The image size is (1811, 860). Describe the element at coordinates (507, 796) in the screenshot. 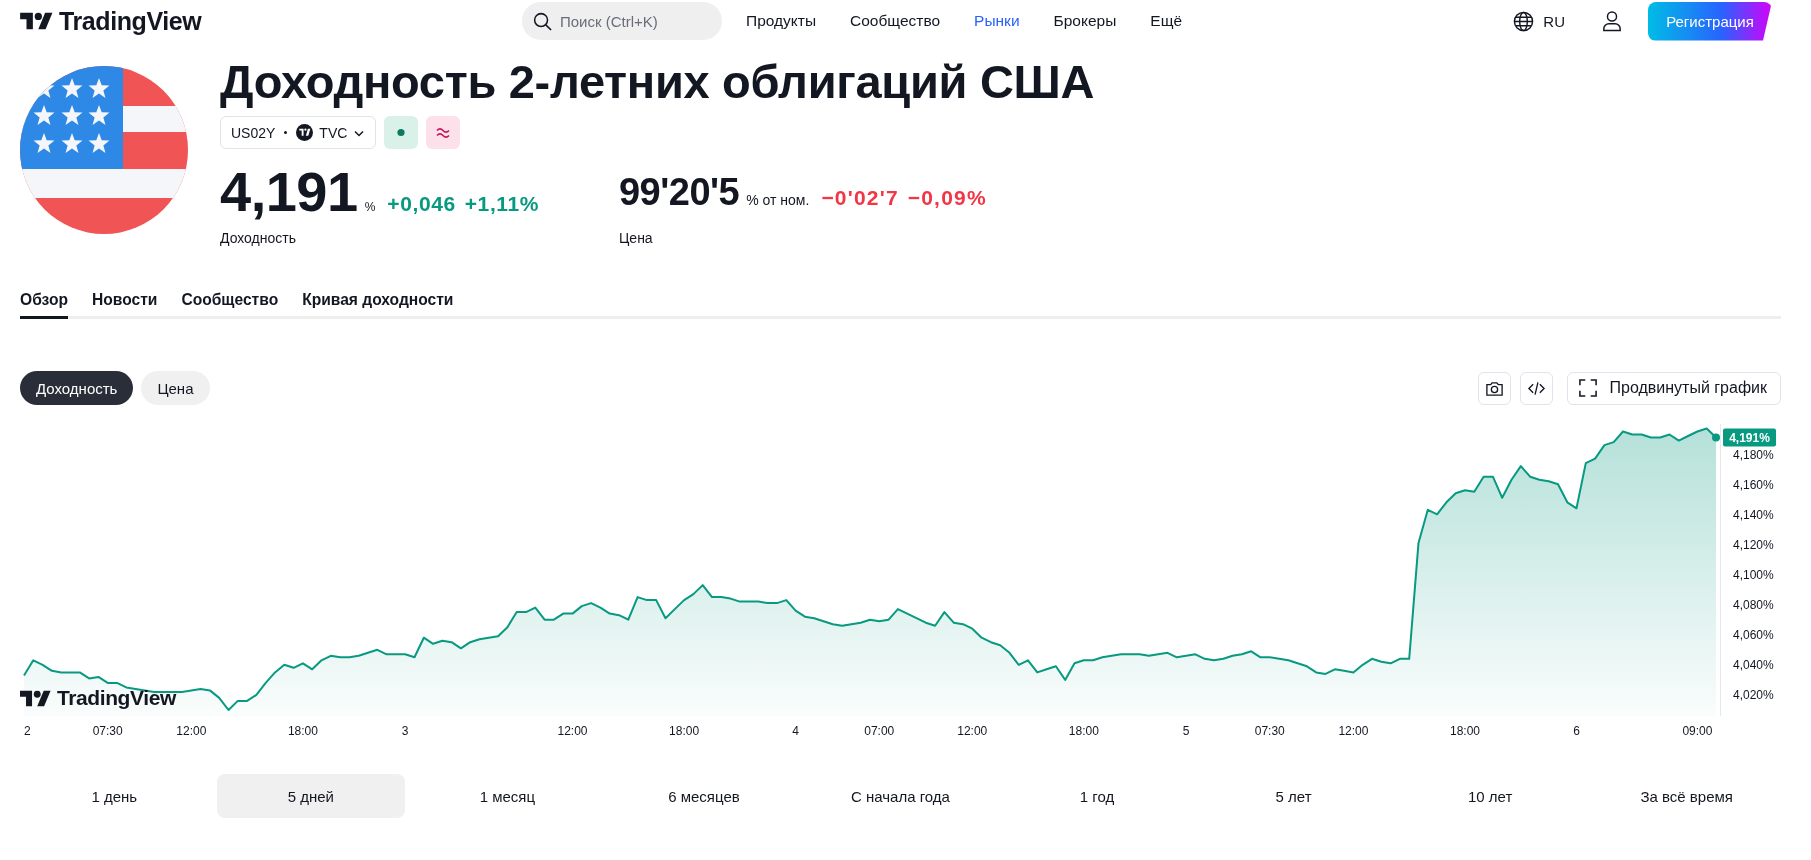

I see `range-button: 1 месяц` at that location.